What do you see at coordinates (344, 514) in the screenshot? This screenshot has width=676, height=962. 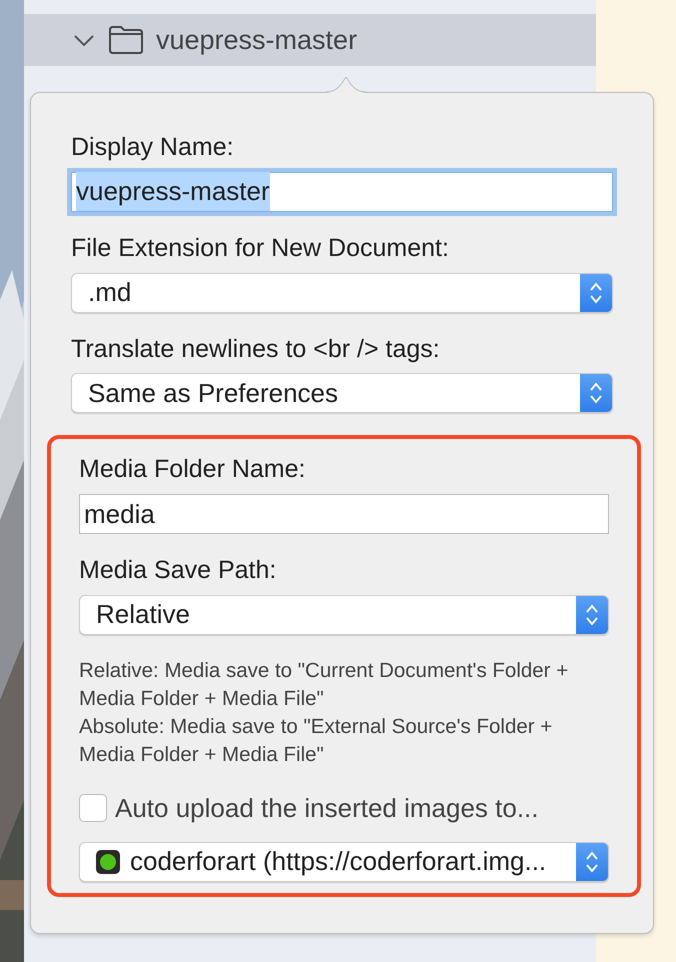 I see `input-field: media` at bounding box center [344, 514].